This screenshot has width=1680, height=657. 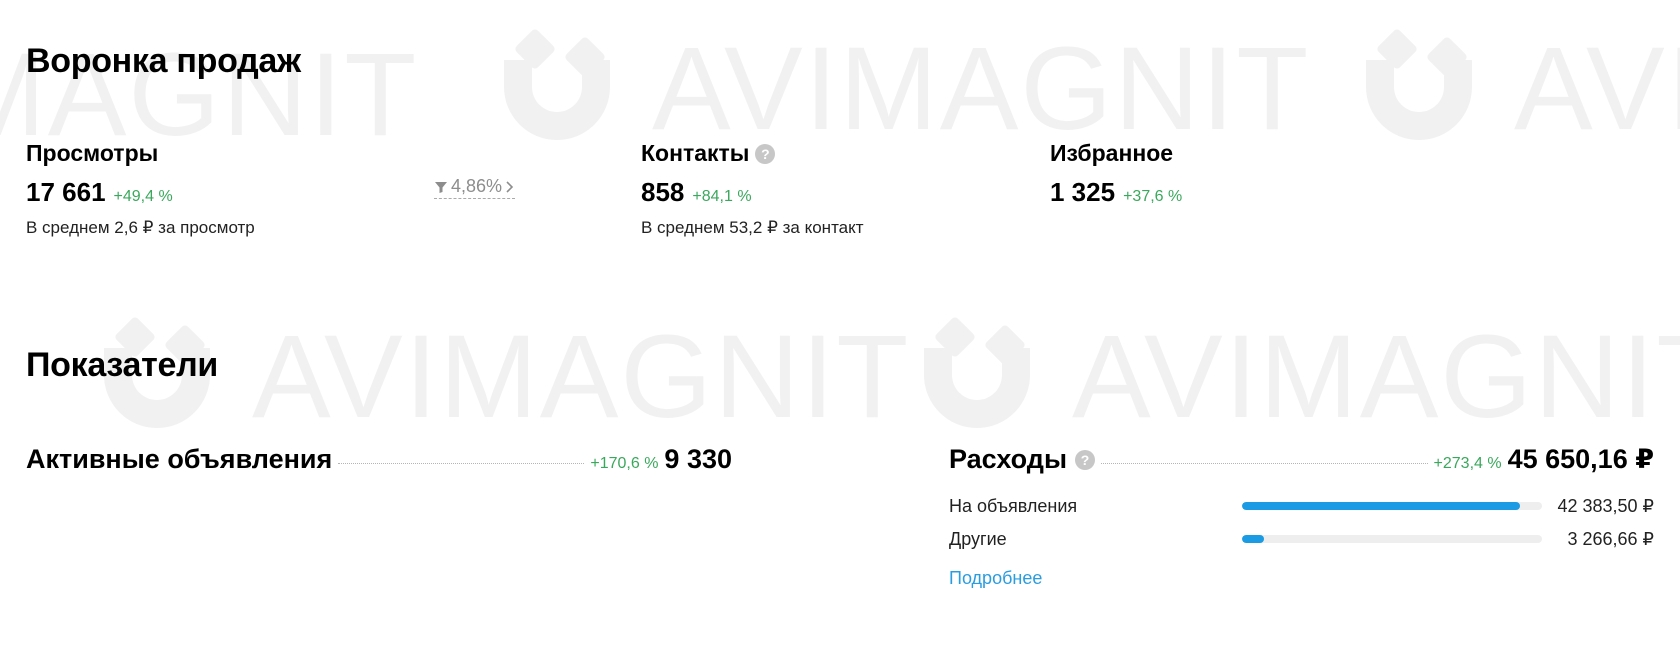 What do you see at coordinates (995, 578) in the screenshot?
I see `more-details-link: Подробнее` at bounding box center [995, 578].